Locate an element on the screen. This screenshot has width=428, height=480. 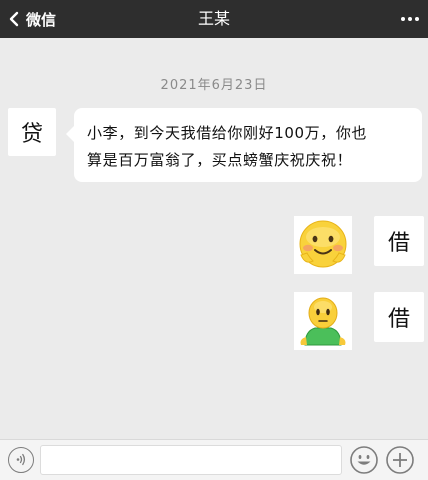
voice-icon is located at coordinates (21, 459).